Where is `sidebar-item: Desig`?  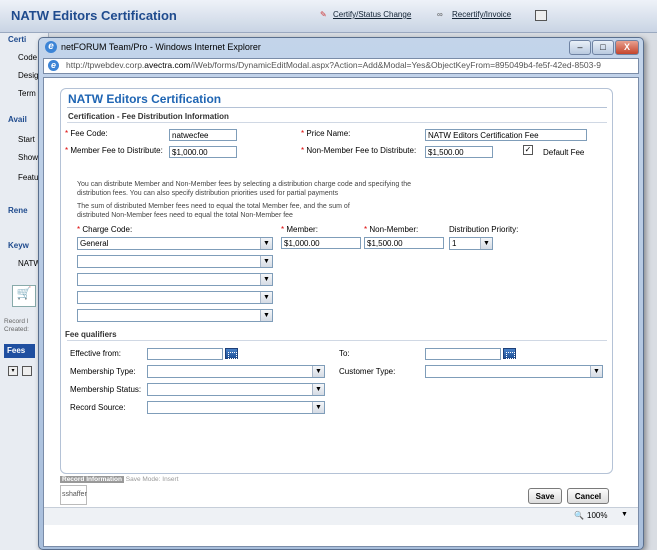
sidebar-item: Desig is located at coordinates (28, 75).